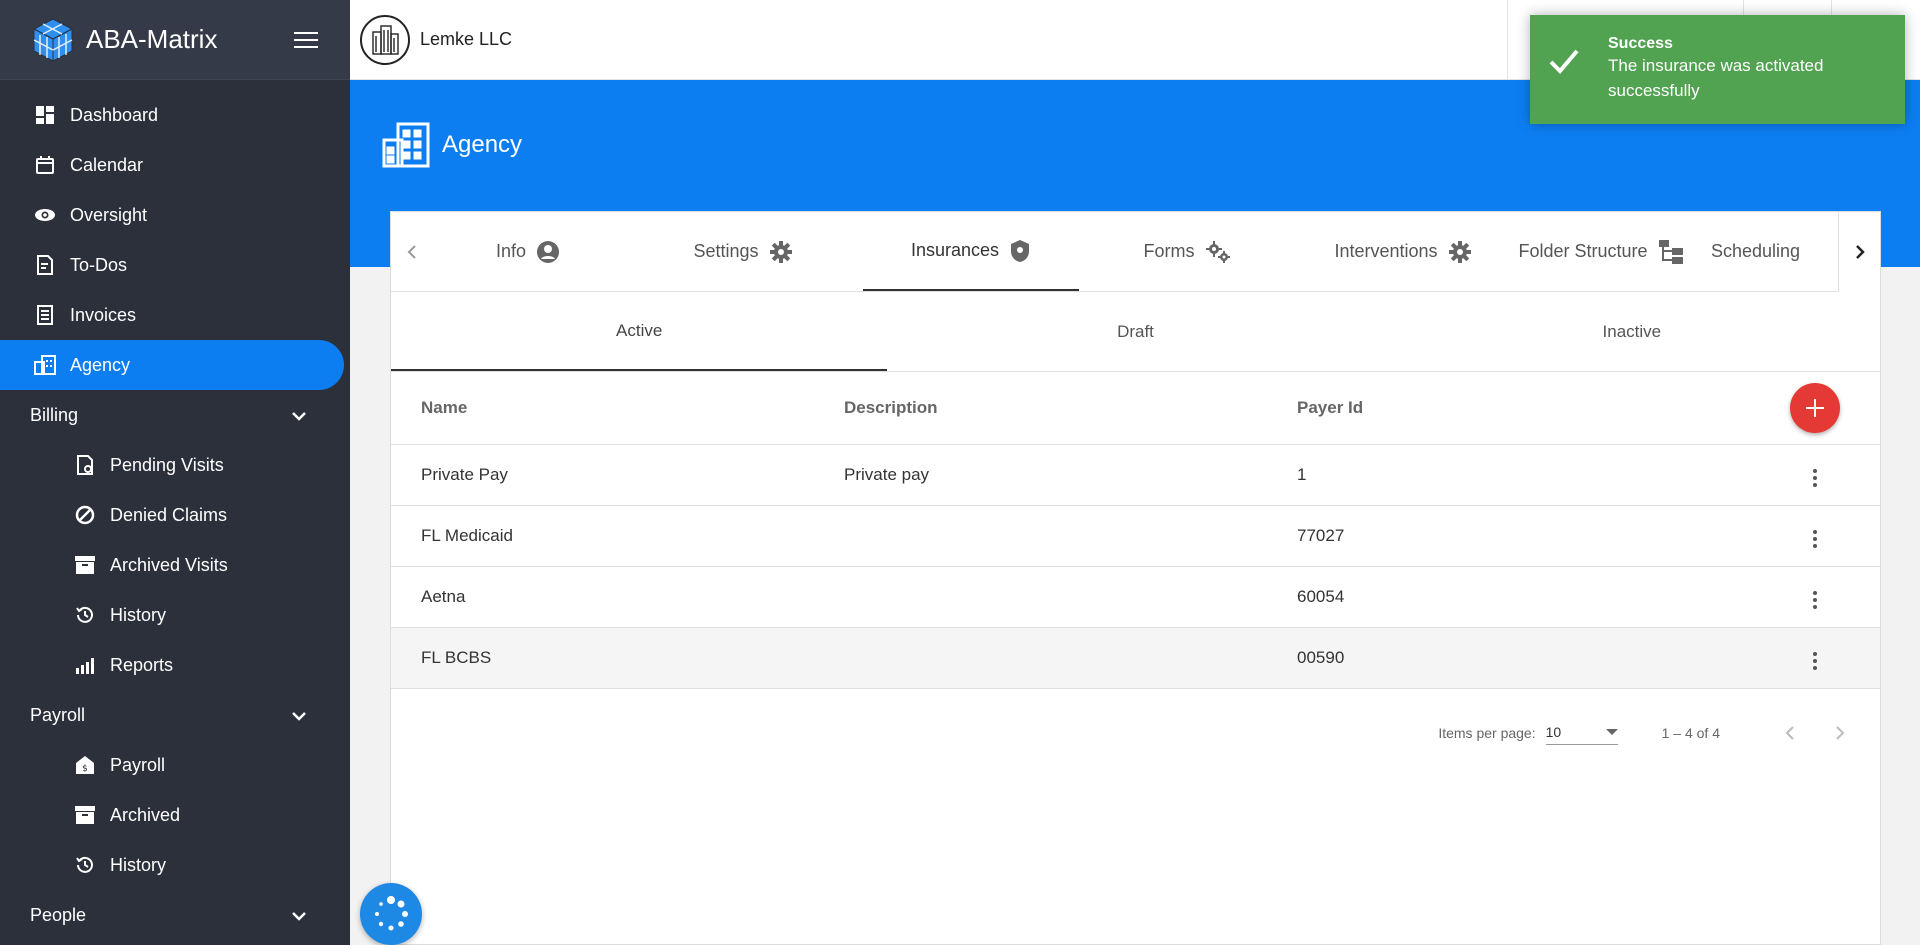  What do you see at coordinates (85, 515) in the screenshot?
I see `denied-icon` at bounding box center [85, 515].